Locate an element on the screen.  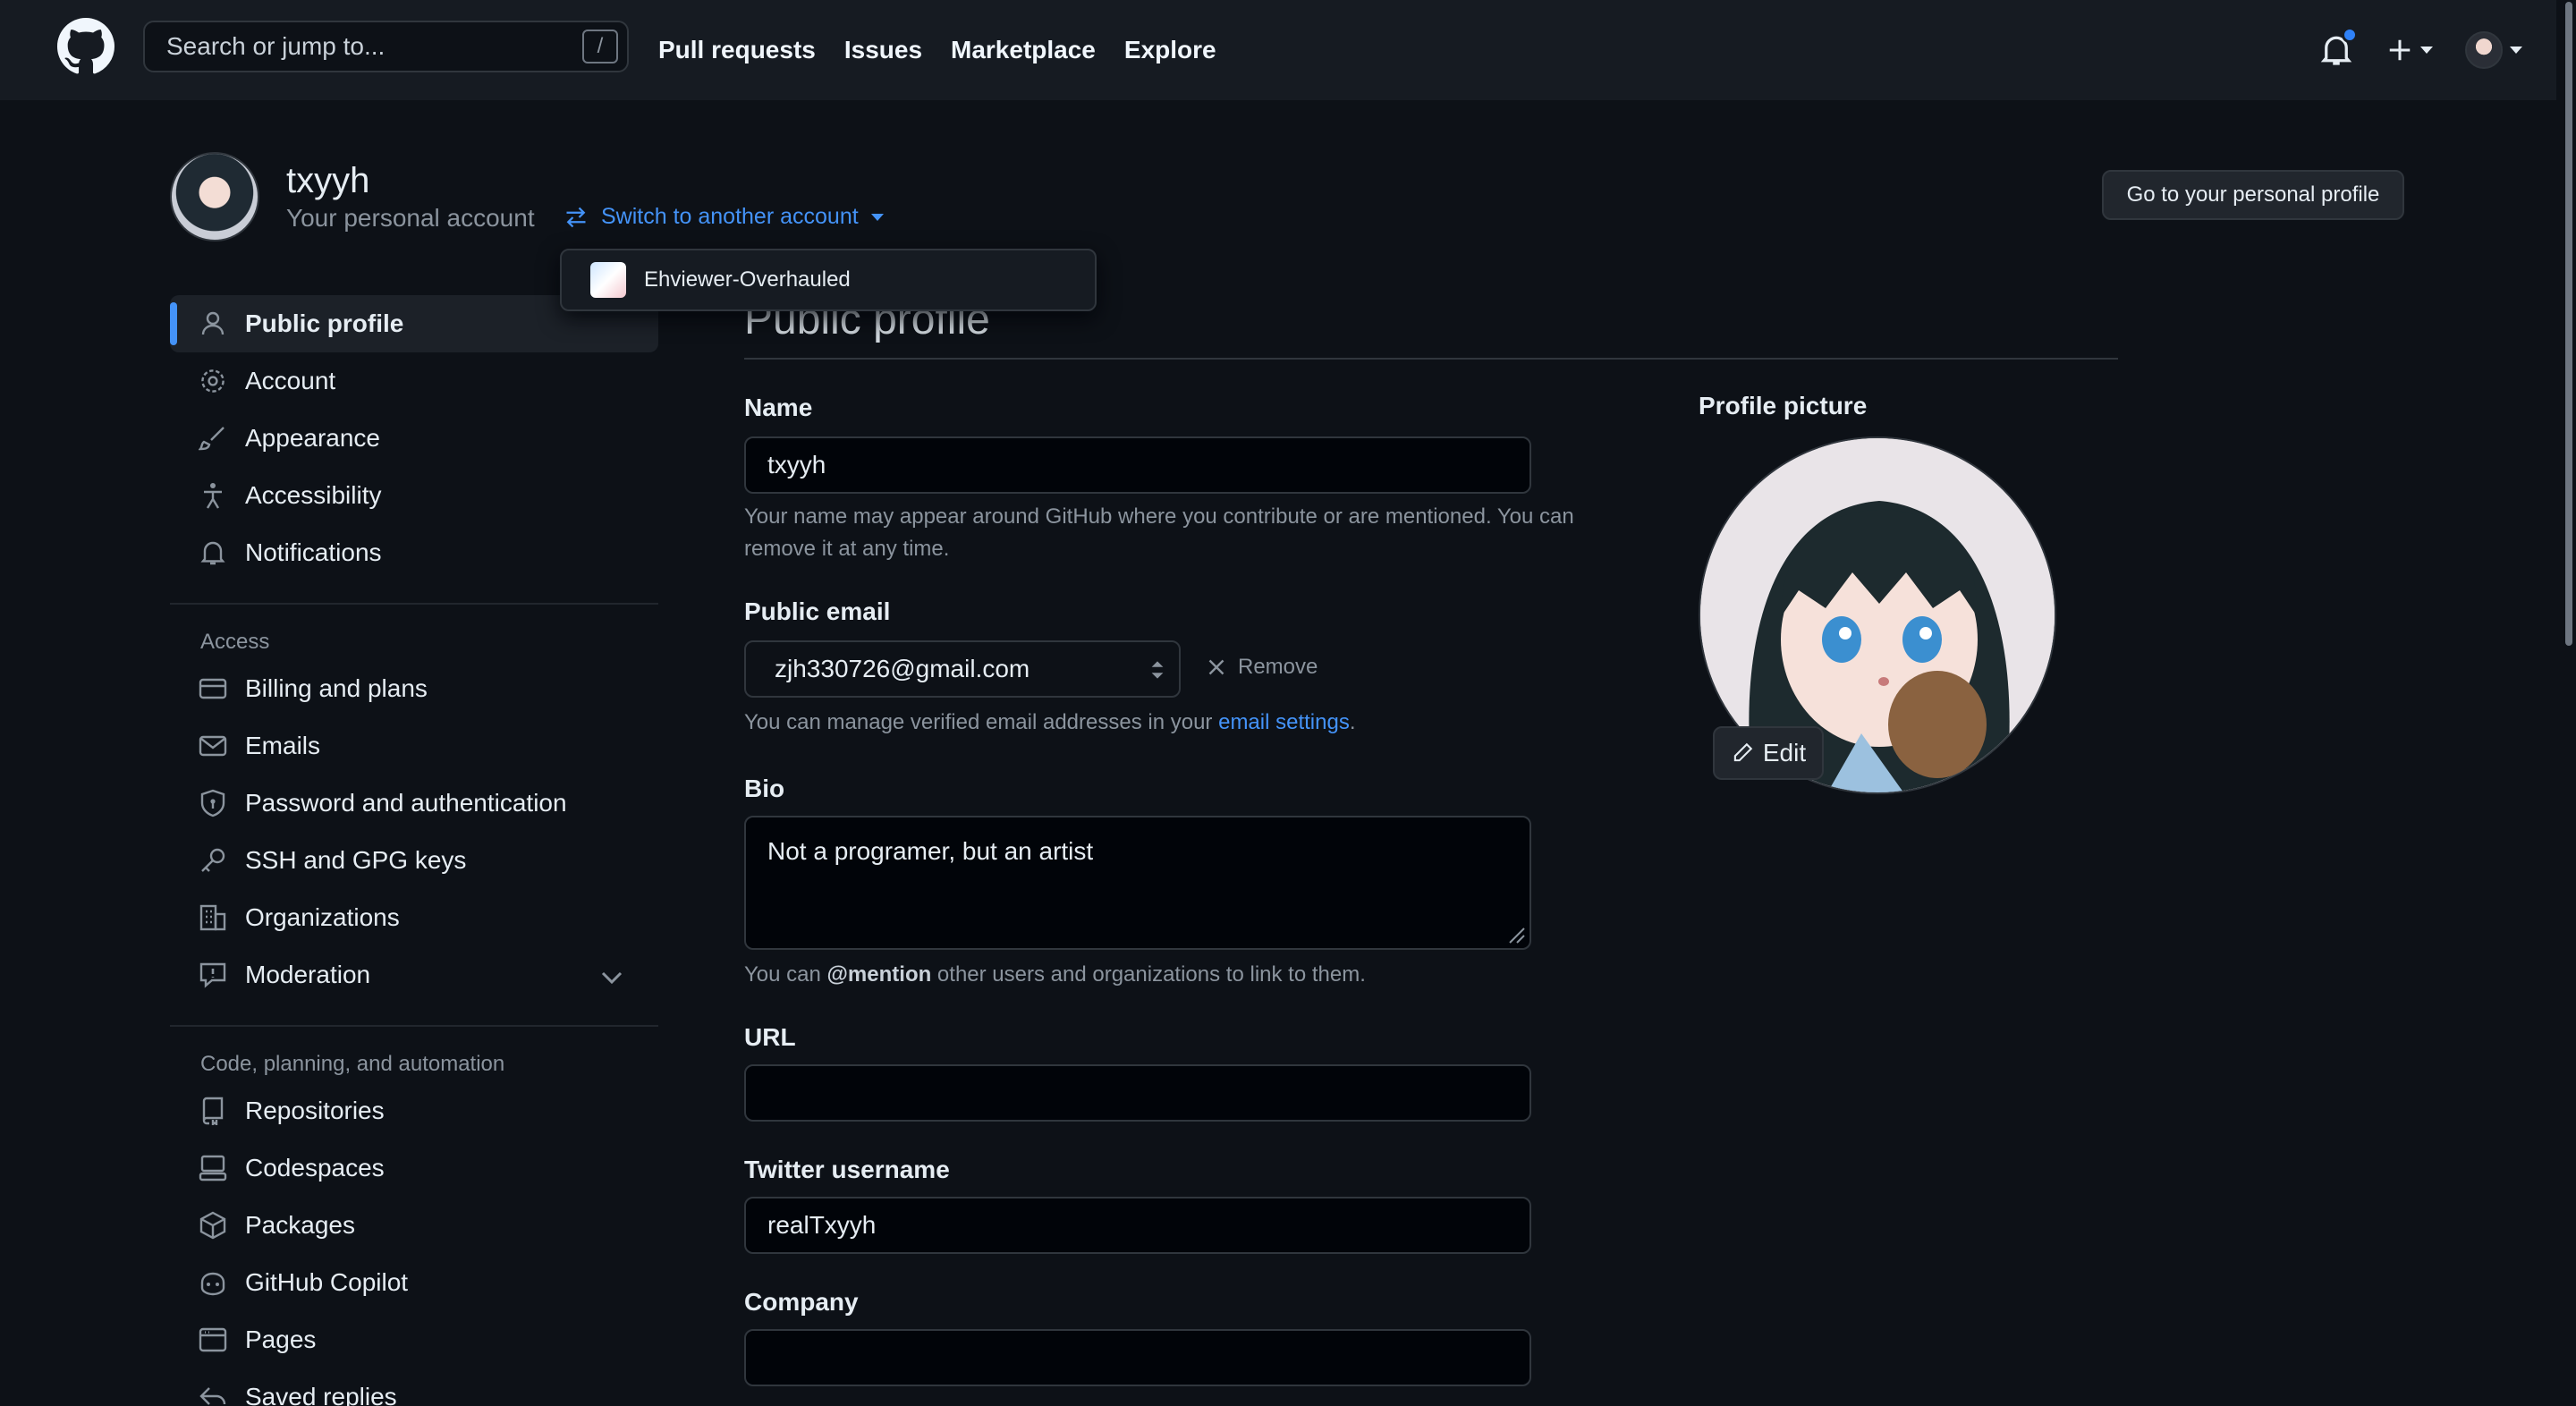
nav-explore: Explore is located at coordinates (1170, 50).